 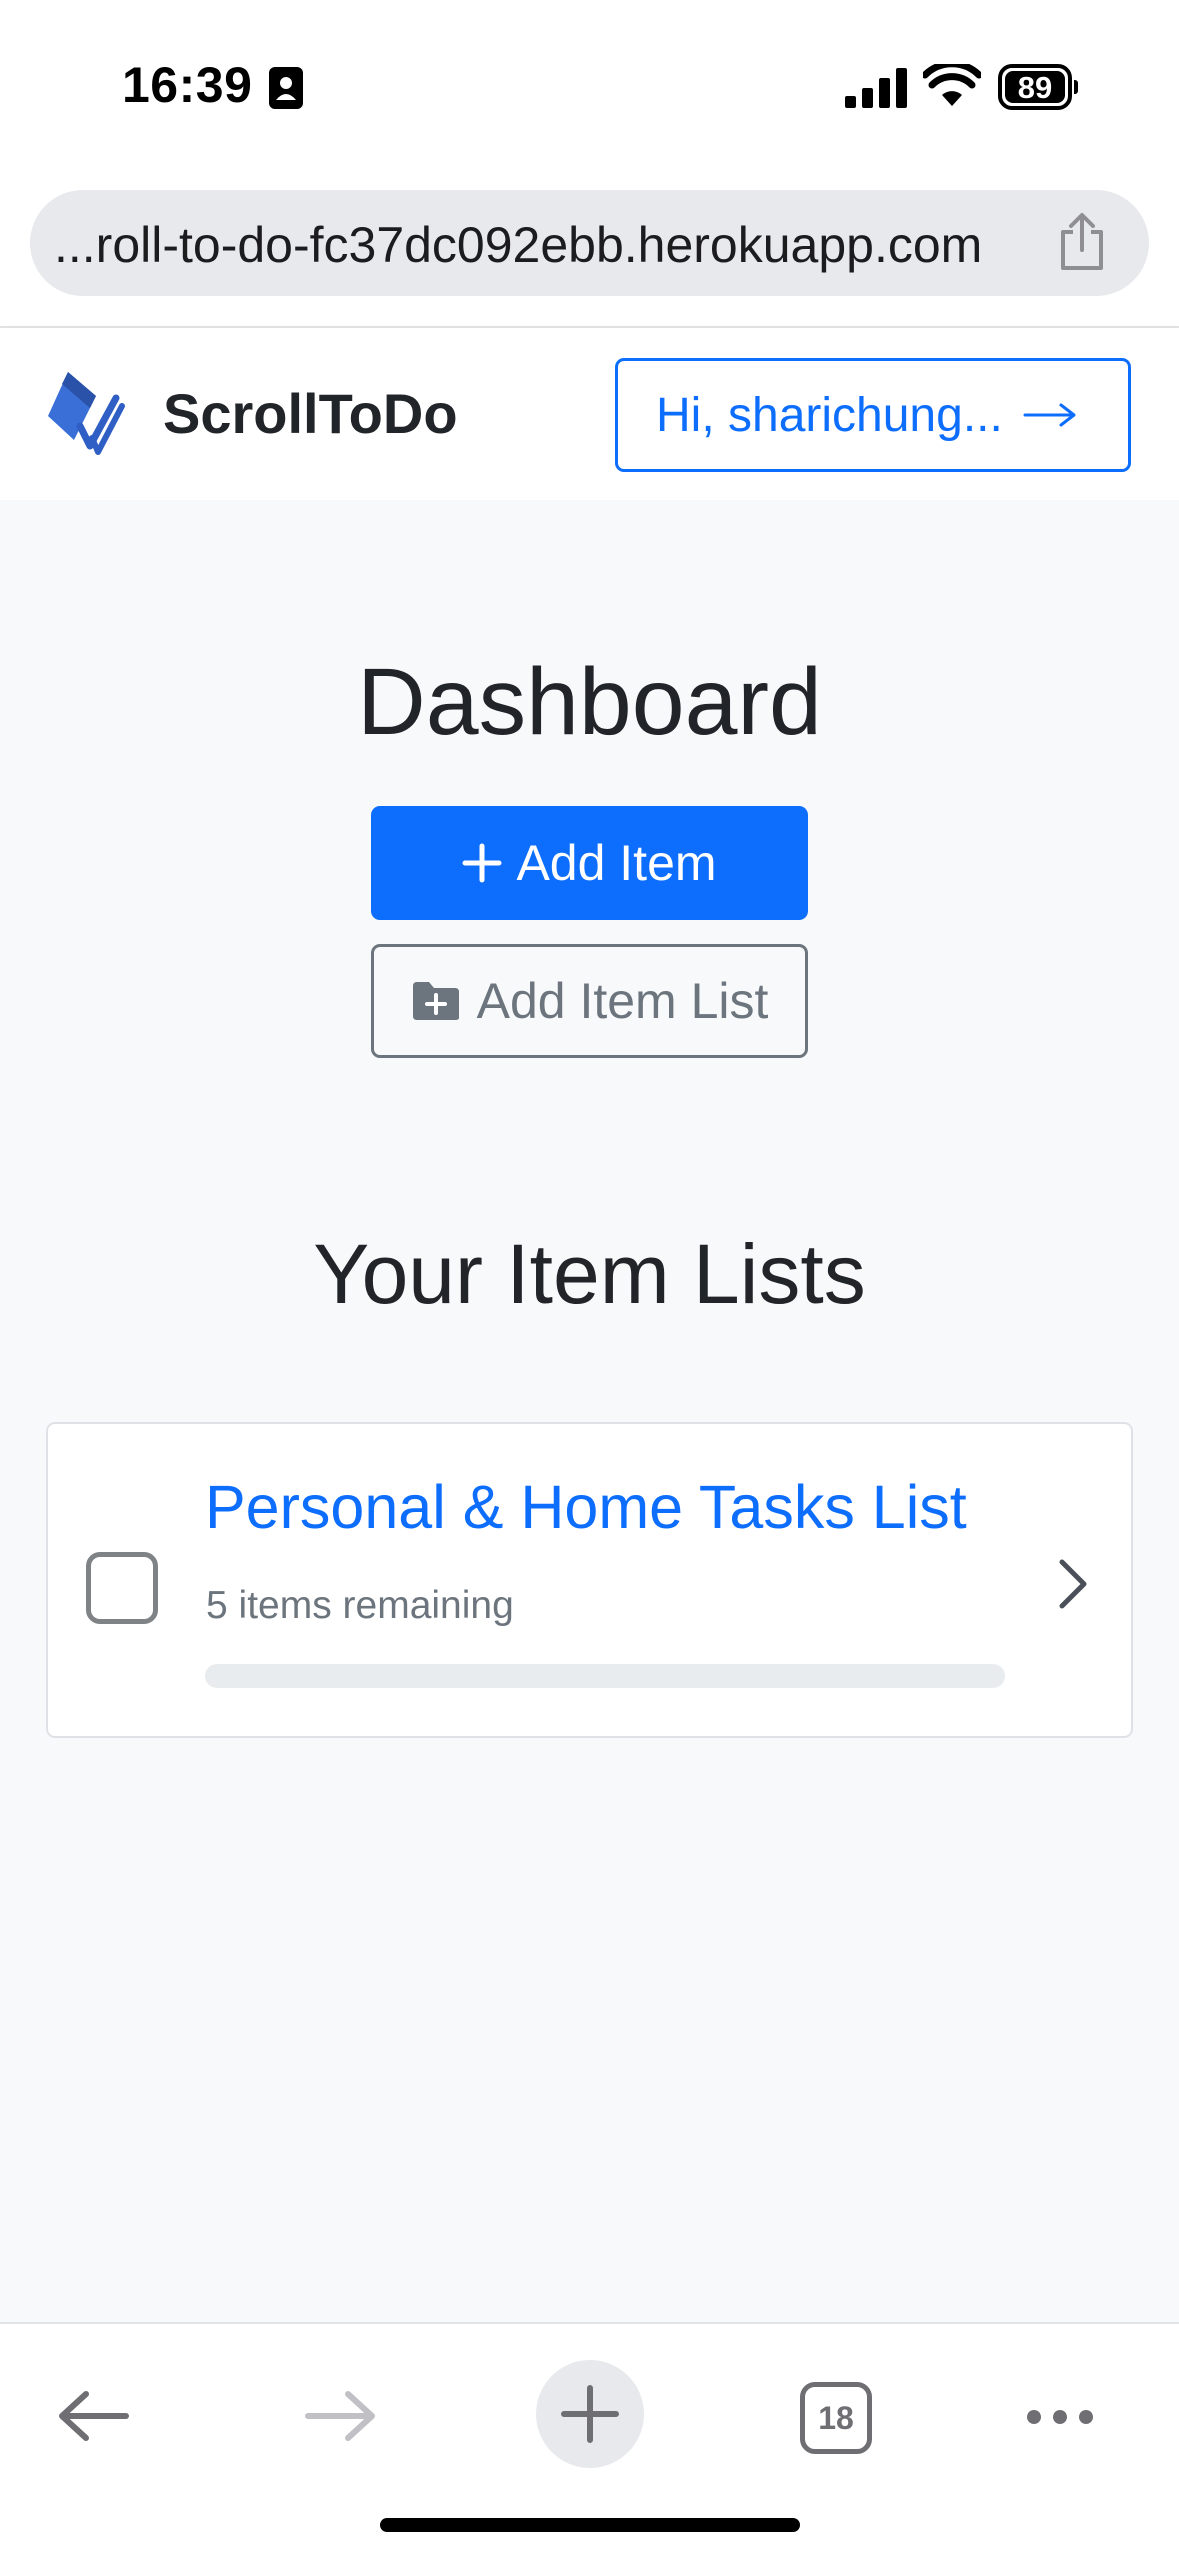 I want to click on list-title: Personal & Home Tasks List, so click(x=586, y=1507).